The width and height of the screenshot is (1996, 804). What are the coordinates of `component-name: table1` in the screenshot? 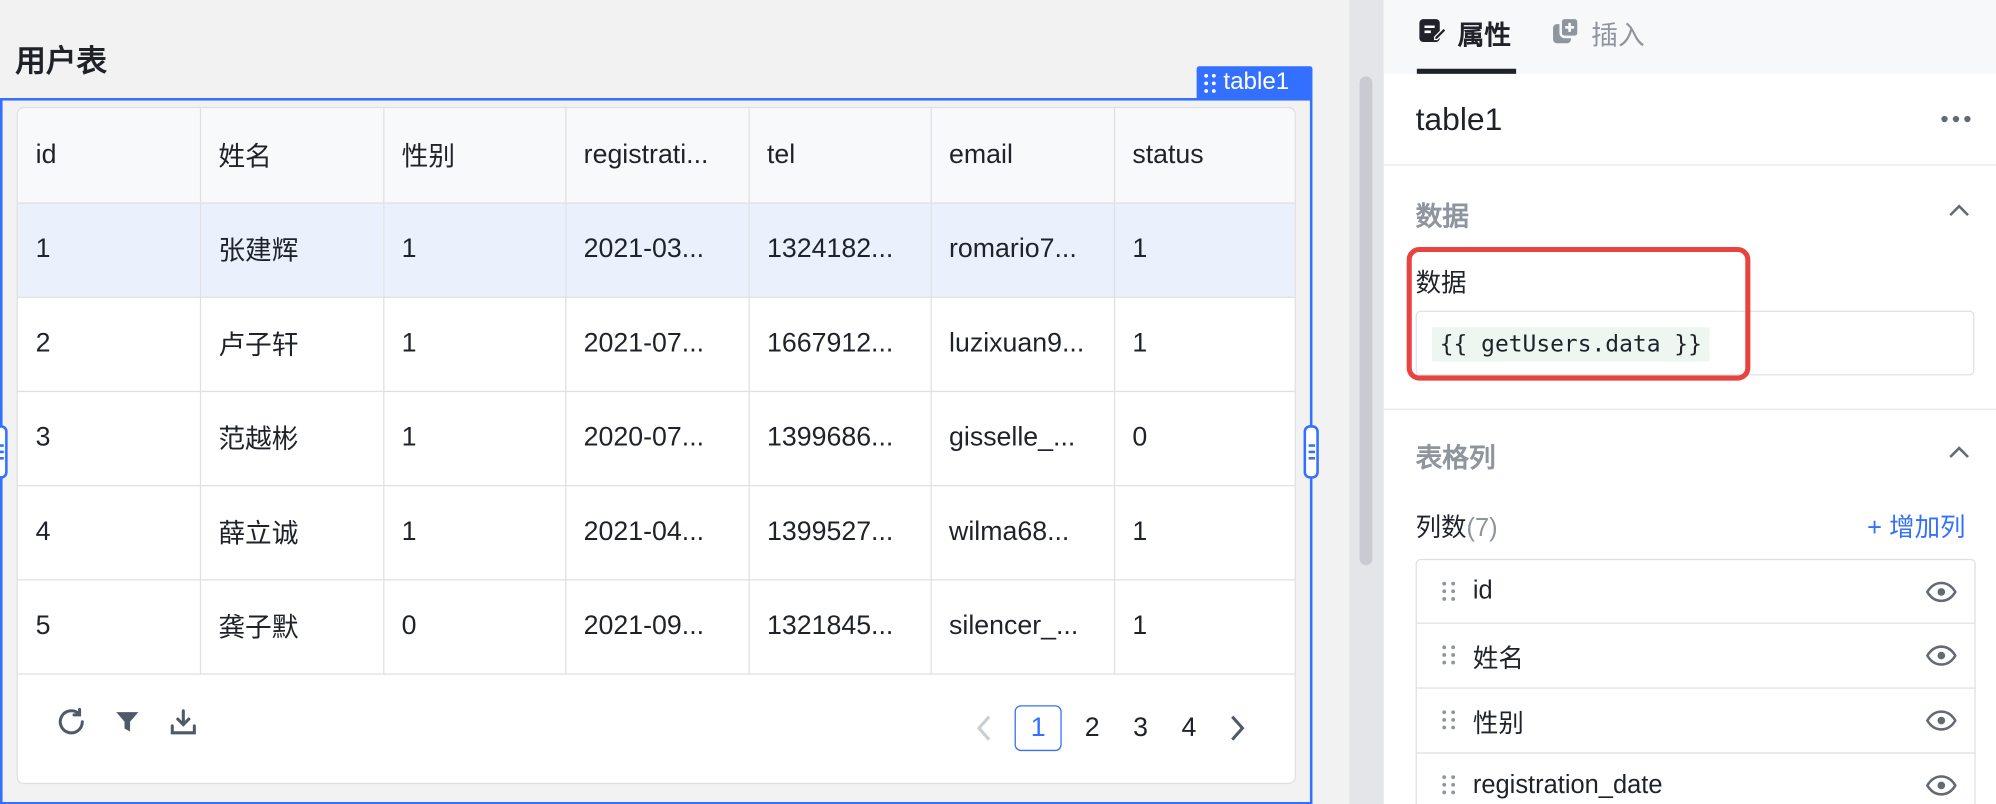 It's located at (1459, 120).